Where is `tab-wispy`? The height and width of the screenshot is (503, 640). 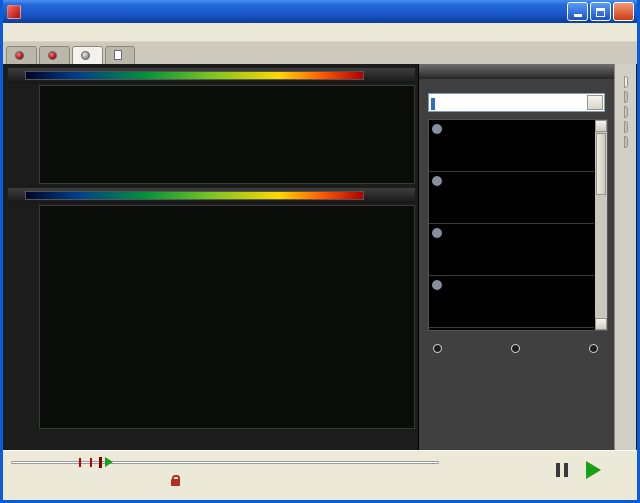
tab-wispy is located at coordinates (87, 55).